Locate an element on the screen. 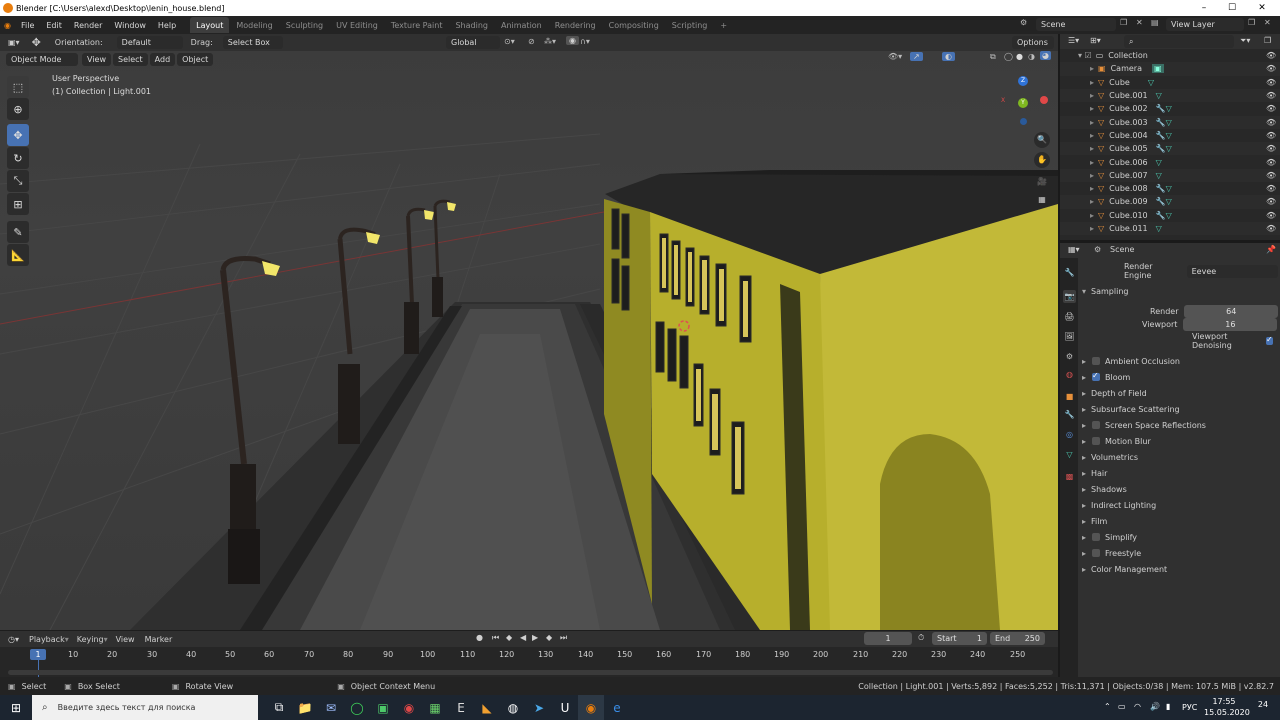 This screenshot has height=720, width=1280. pin-icon: 📌 is located at coordinates (1271, 249).